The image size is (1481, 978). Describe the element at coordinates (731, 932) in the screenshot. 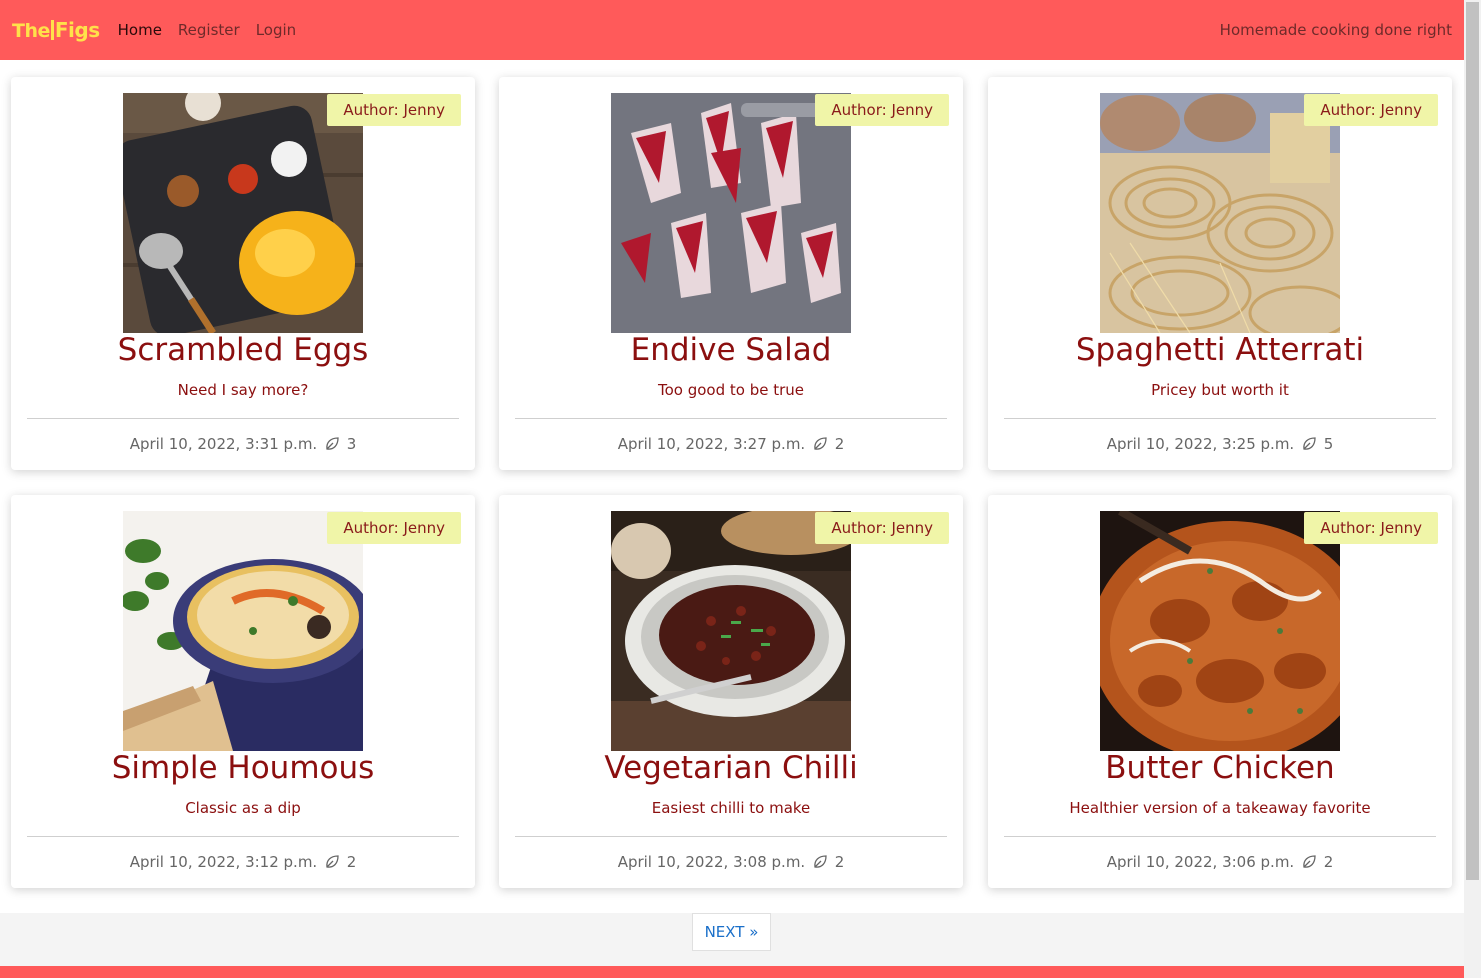

I see `next-page-button: NEXT »` at that location.